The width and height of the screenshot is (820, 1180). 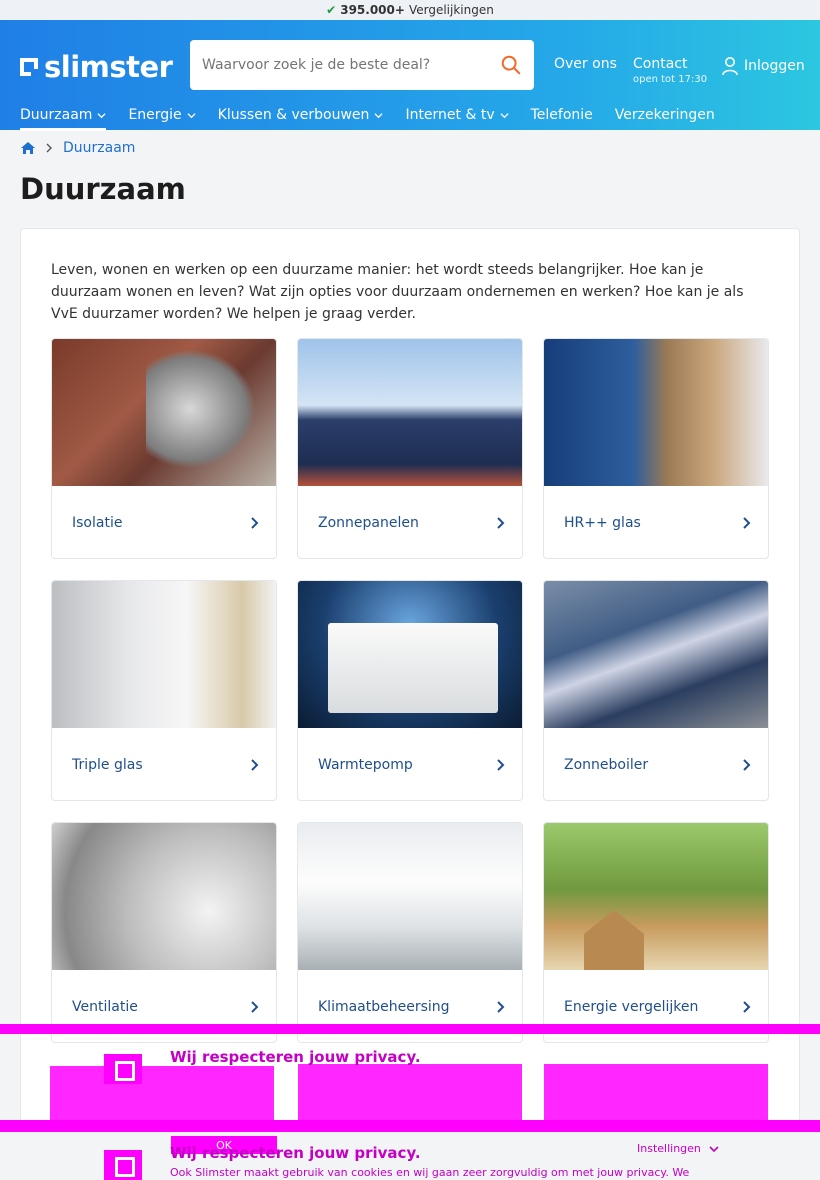 I want to click on search-input, so click(x=351, y=65).